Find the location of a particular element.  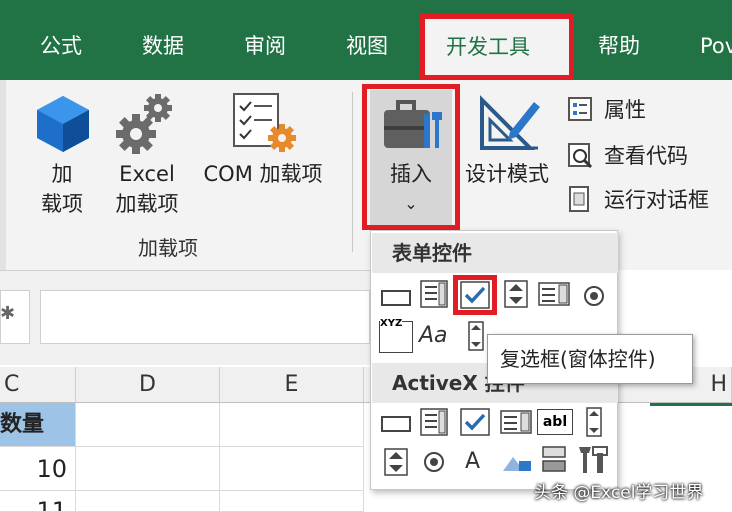

checkbox-control-icon is located at coordinates (475, 295).